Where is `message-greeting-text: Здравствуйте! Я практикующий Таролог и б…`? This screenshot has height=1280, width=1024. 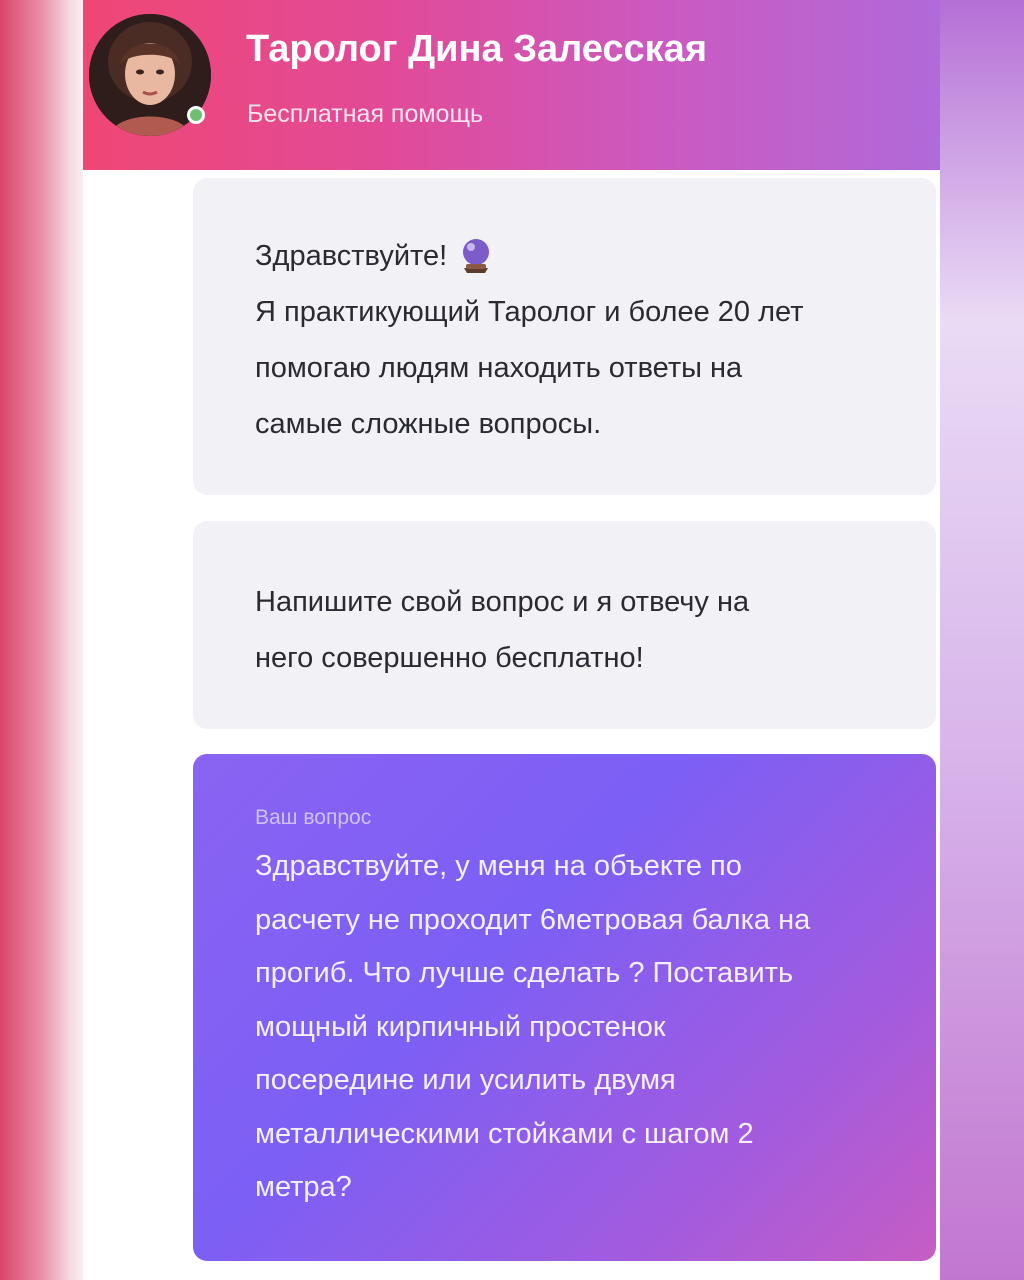
message-greeting-text: Здравствуйте! Я практикующий Таролог и б… is located at coordinates (585, 340).